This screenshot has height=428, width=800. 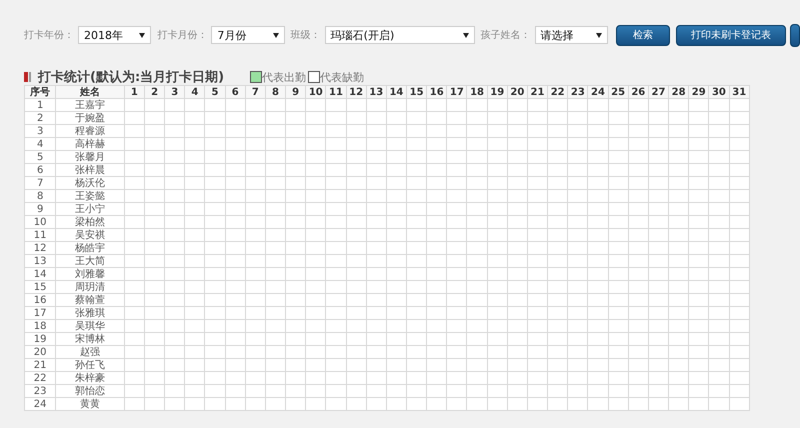 I want to click on legend-label: 代表出勤, so click(x=284, y=77).